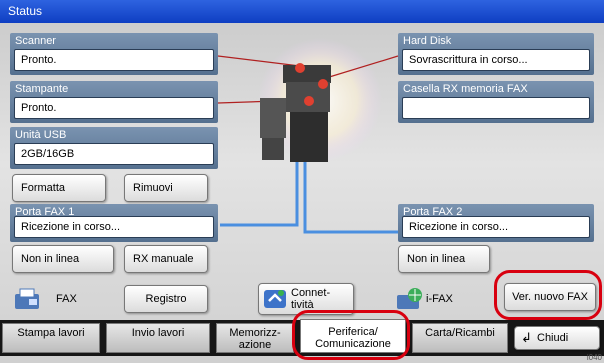 This screenshot has width=604, height=363. Describe the element at coordinates (311, 299) in the screenshot. I see `connectivity-label: Connet- tività` at that location.